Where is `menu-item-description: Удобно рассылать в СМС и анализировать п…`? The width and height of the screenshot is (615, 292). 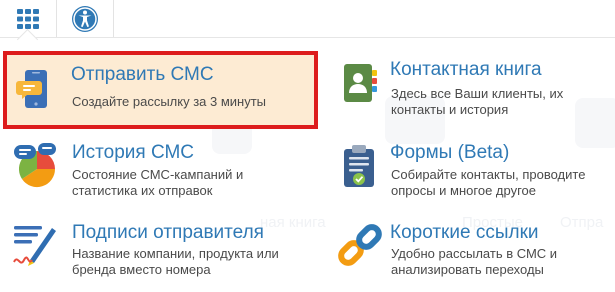 menu-item-description: Удобно рассылать в СМС и анализировать п… is located at coordinates (474, 261).